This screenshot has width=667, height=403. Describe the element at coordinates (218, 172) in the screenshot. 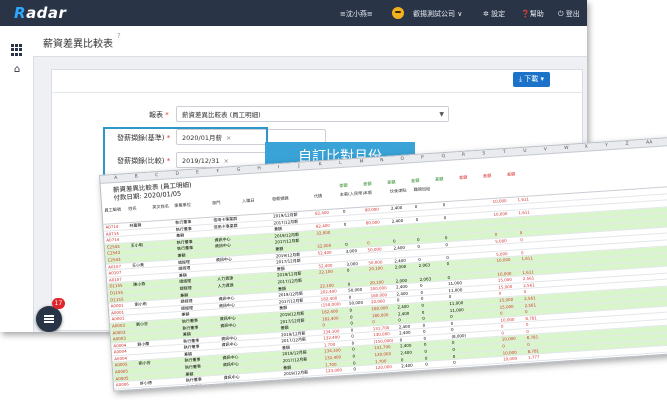

I see `column-letter: F` at that location.